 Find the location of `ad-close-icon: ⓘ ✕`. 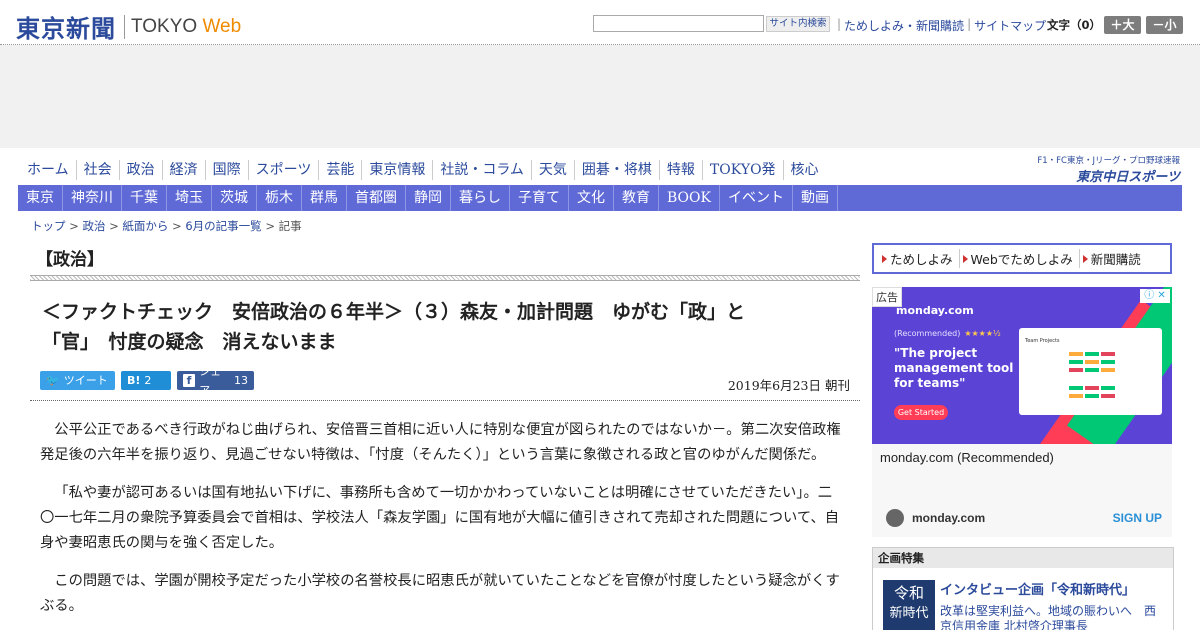

ad-close-icon: ⓘ ✕ is located at coordinates (1155, 296).